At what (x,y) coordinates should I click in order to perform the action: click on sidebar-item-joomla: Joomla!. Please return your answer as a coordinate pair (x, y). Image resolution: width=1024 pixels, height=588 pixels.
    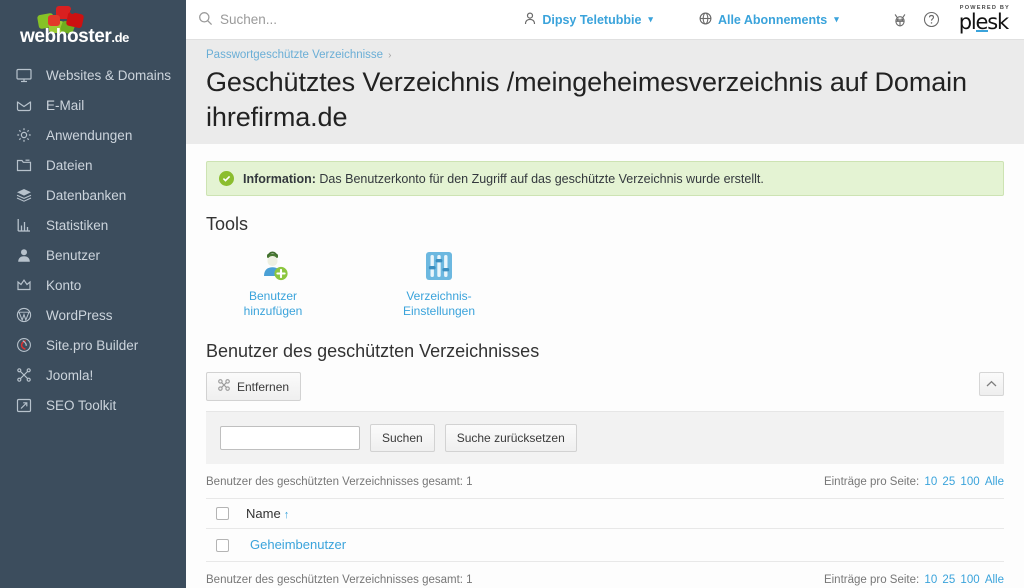
    Looking at the image, I should click on (93, 375).